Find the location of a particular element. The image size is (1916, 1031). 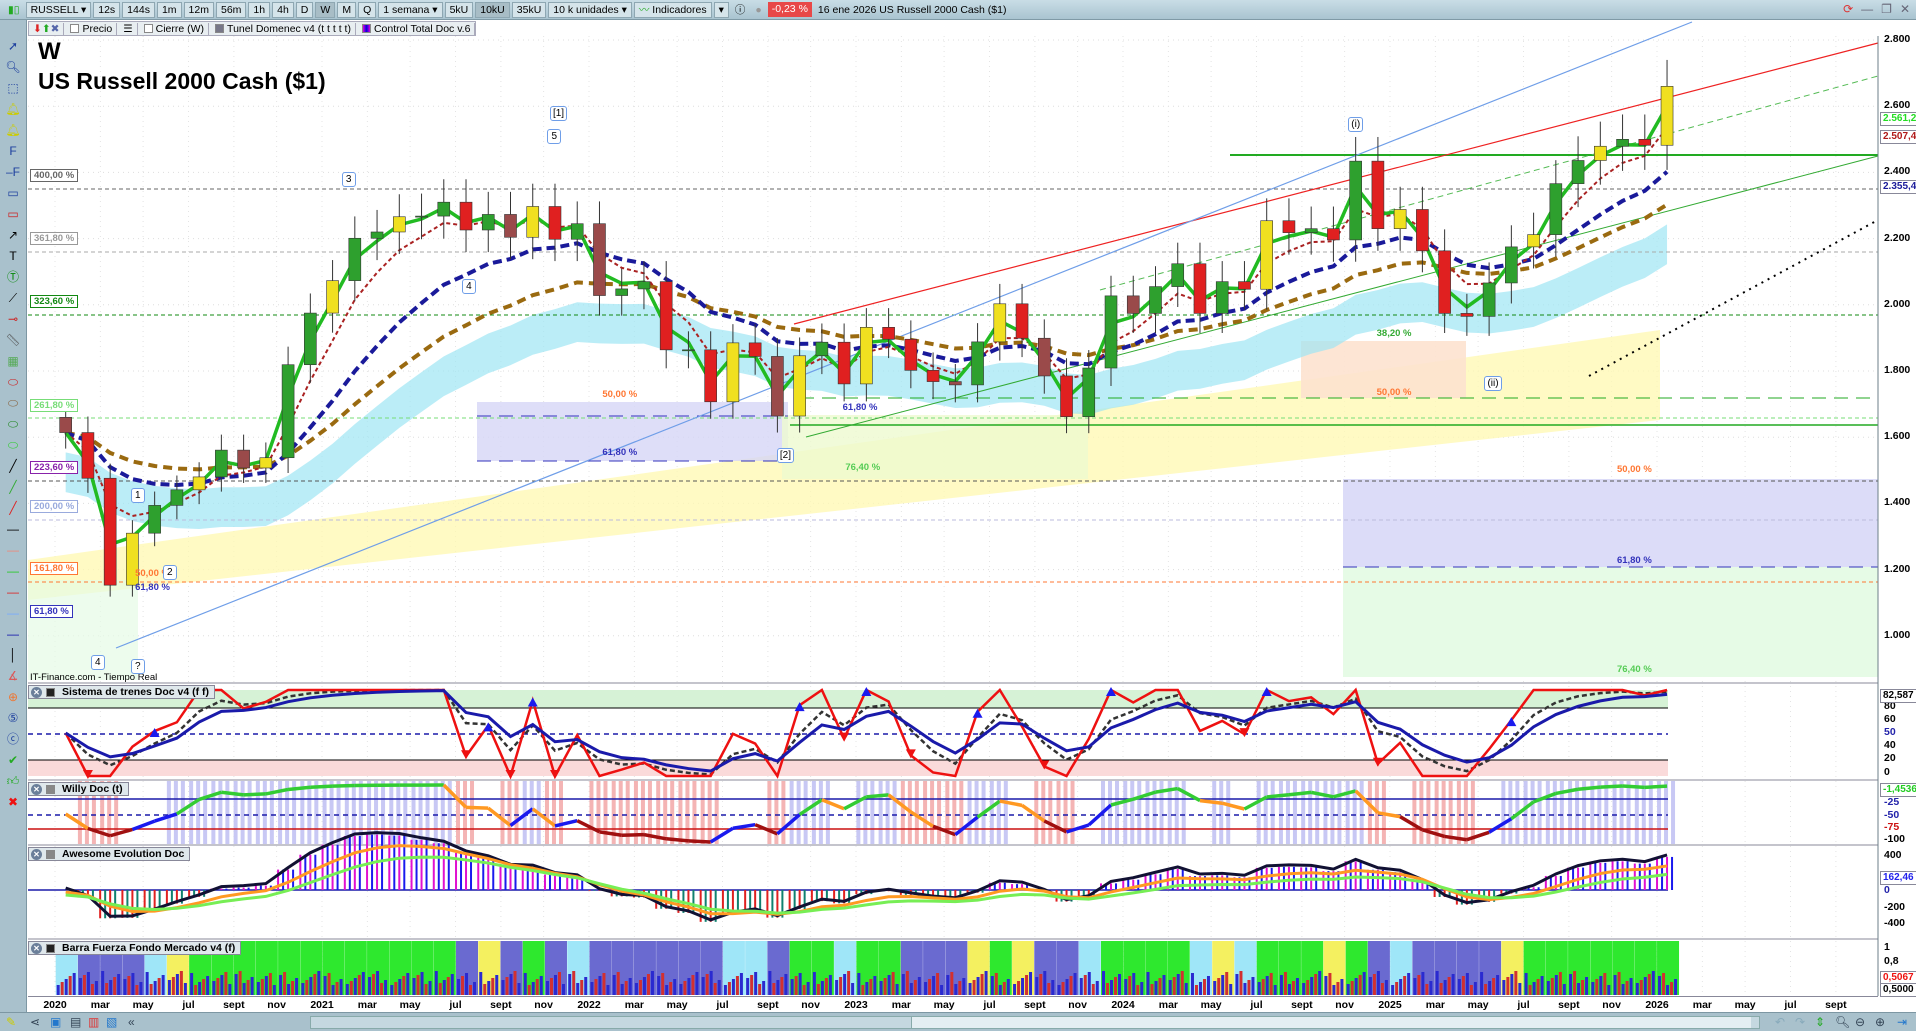

panel-header-willy: ✕ Willy Doc (t) is located at coordinates (78, 789).